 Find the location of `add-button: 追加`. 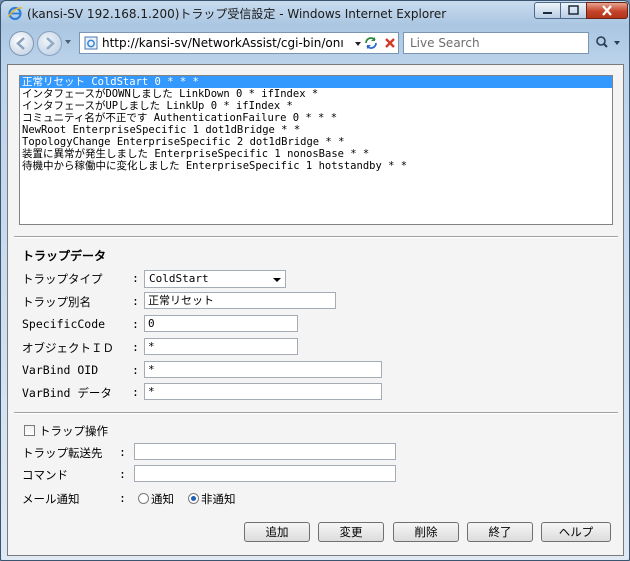

add-button: 追加 is located at coordinates (277, 532).